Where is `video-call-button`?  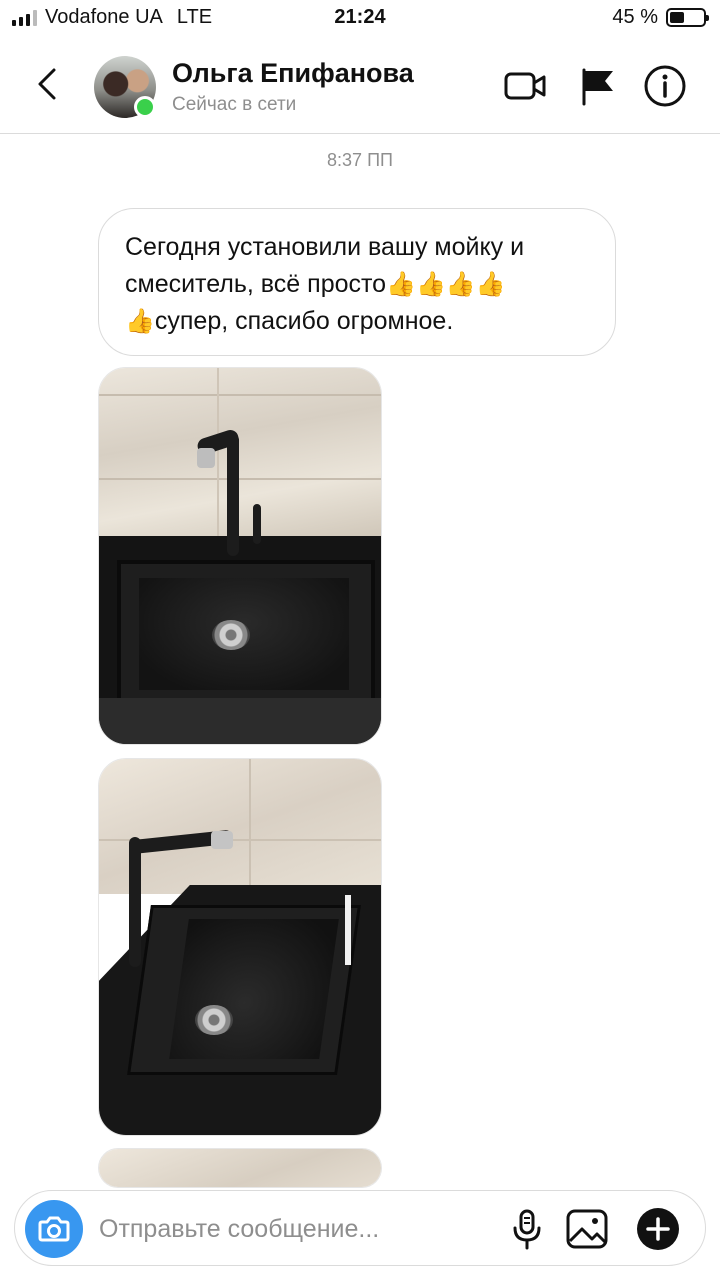
video-call-button is located at coordinates (525, 86).